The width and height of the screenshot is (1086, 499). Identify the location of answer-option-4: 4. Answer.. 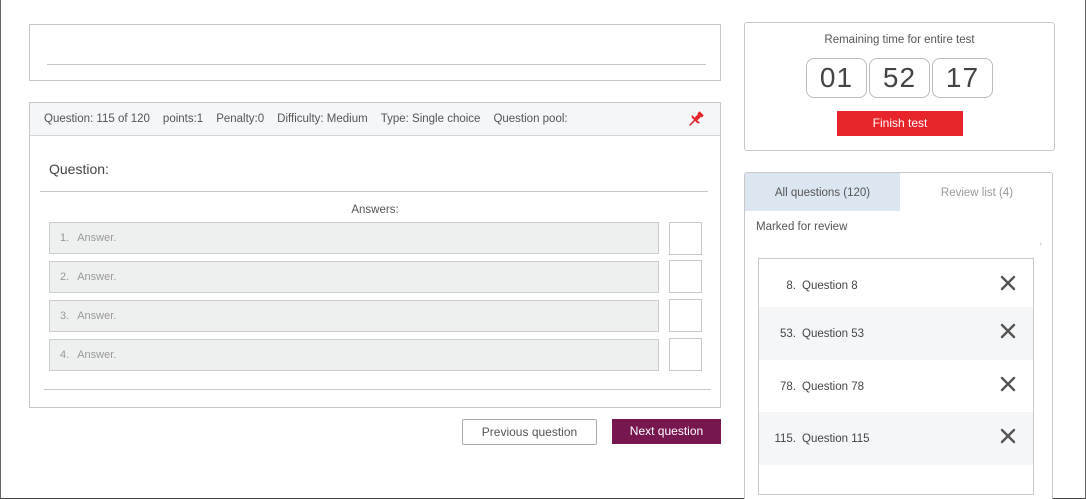
(354, 355).